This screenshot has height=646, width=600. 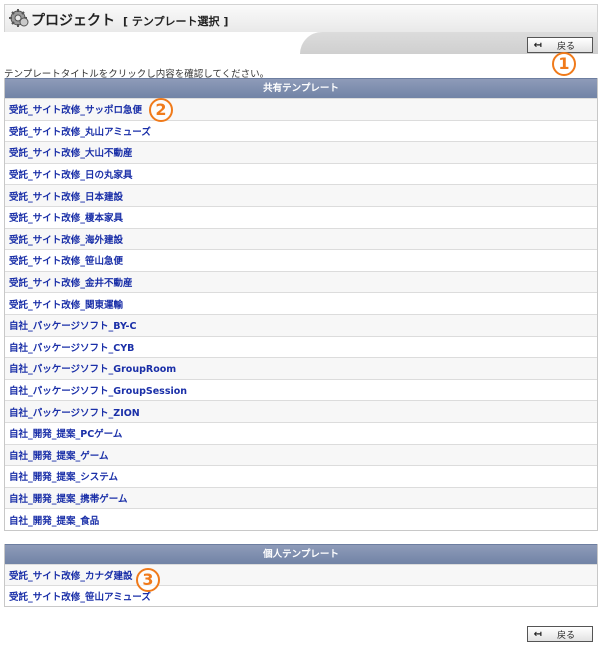 What do you see at coordinates (301, 368) in the screenshot?
I see `template-row: 自社_パッケージソフト_GroupRoom` at bounding box center [301, 368].